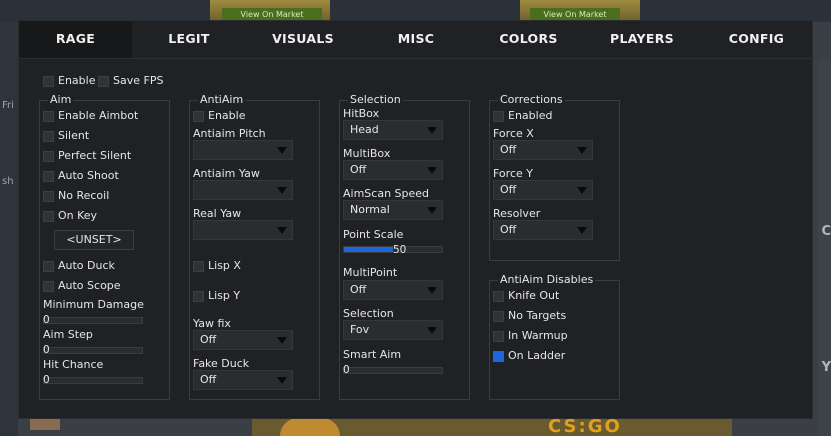 This screenshot has width=831, height=436. What do you see at coordinates (756, 39) in the screenshot?
I see `tab-config: CONFIG` at bounding box center [756, 39].